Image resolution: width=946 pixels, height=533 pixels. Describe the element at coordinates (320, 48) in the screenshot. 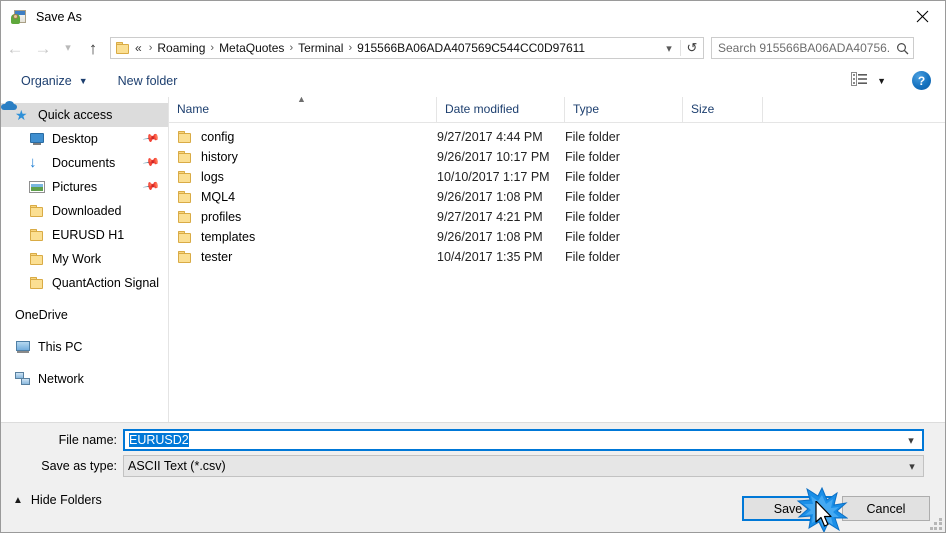

I see `breadcrumb-item-terminal: Terminal` at that location.